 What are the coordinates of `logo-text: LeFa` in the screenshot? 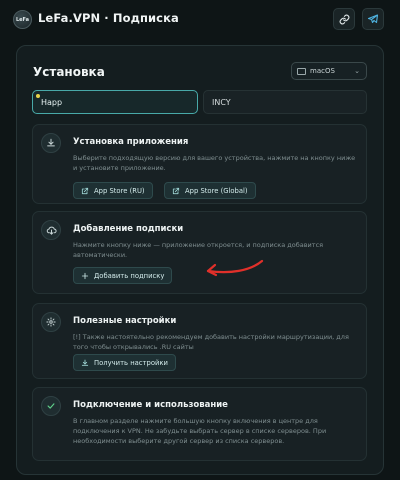 It's located at (22, 19).